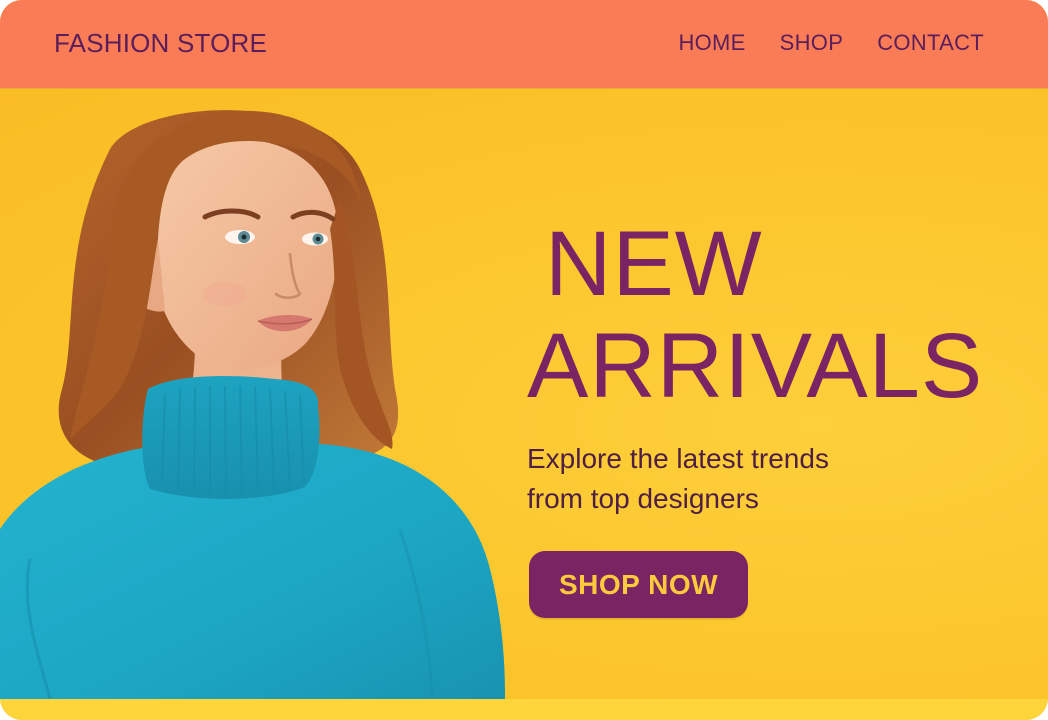  I want to click on bottom-strip, so click(524, 709).